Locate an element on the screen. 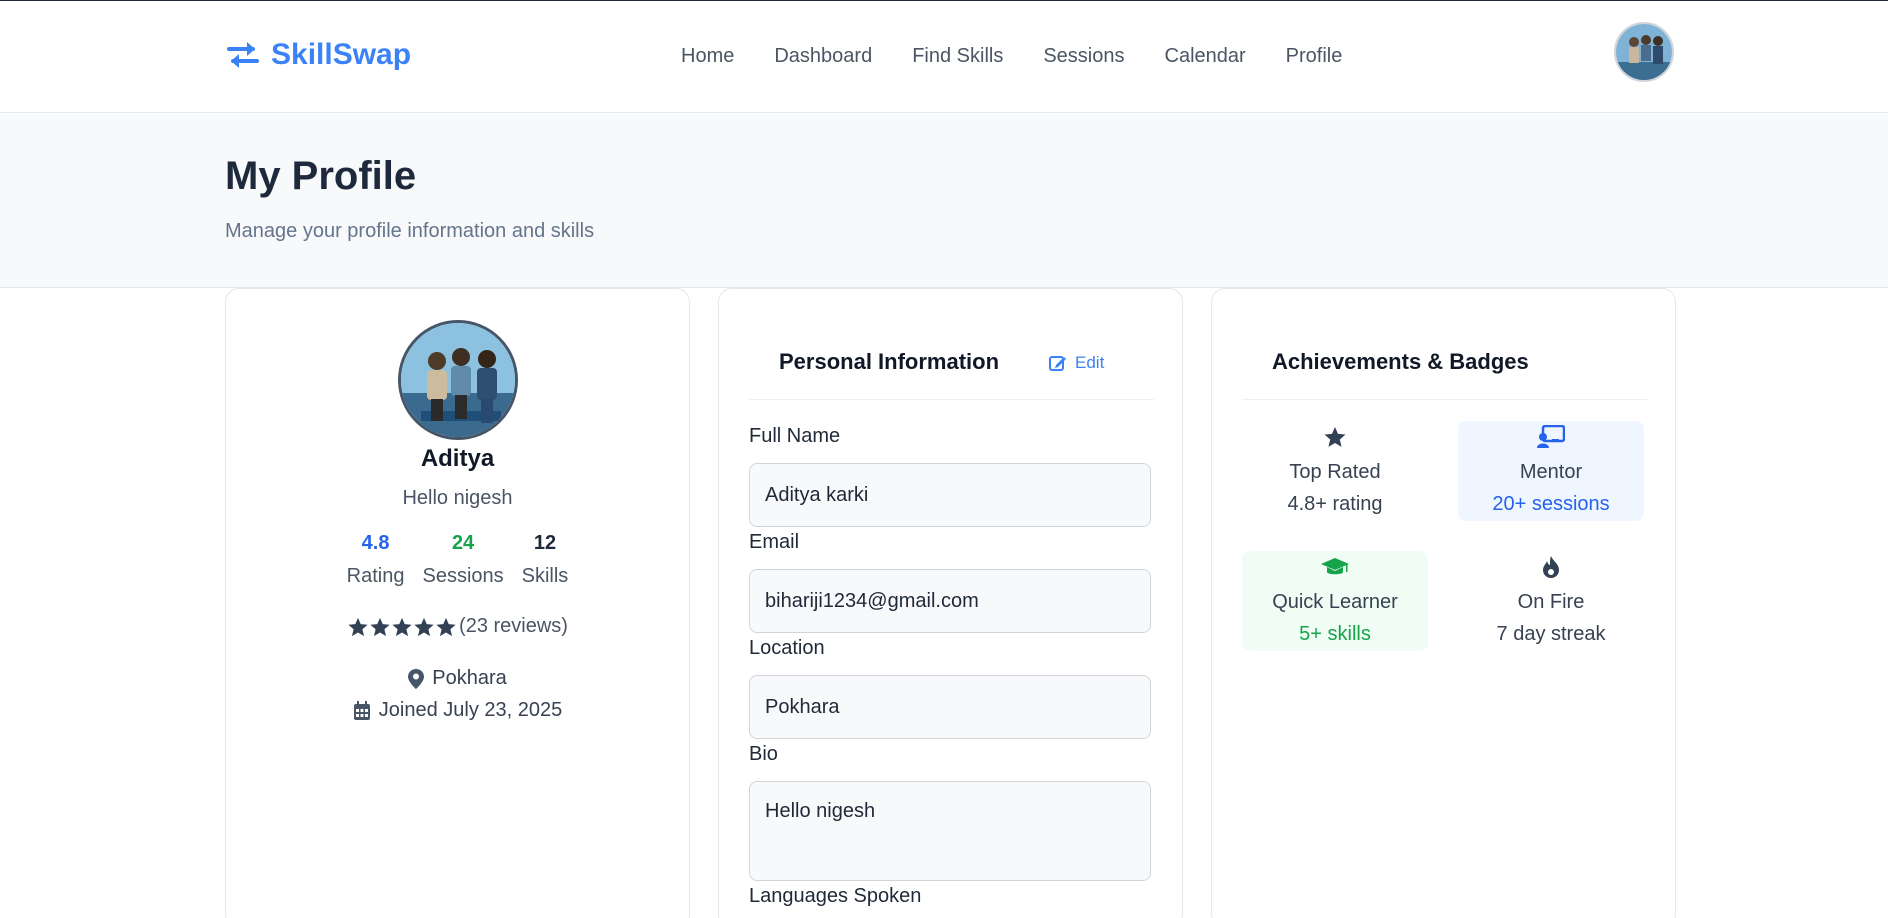  badge-quick-learner: Quick Learner 5+ skills is located at coordinates (1335, 601).